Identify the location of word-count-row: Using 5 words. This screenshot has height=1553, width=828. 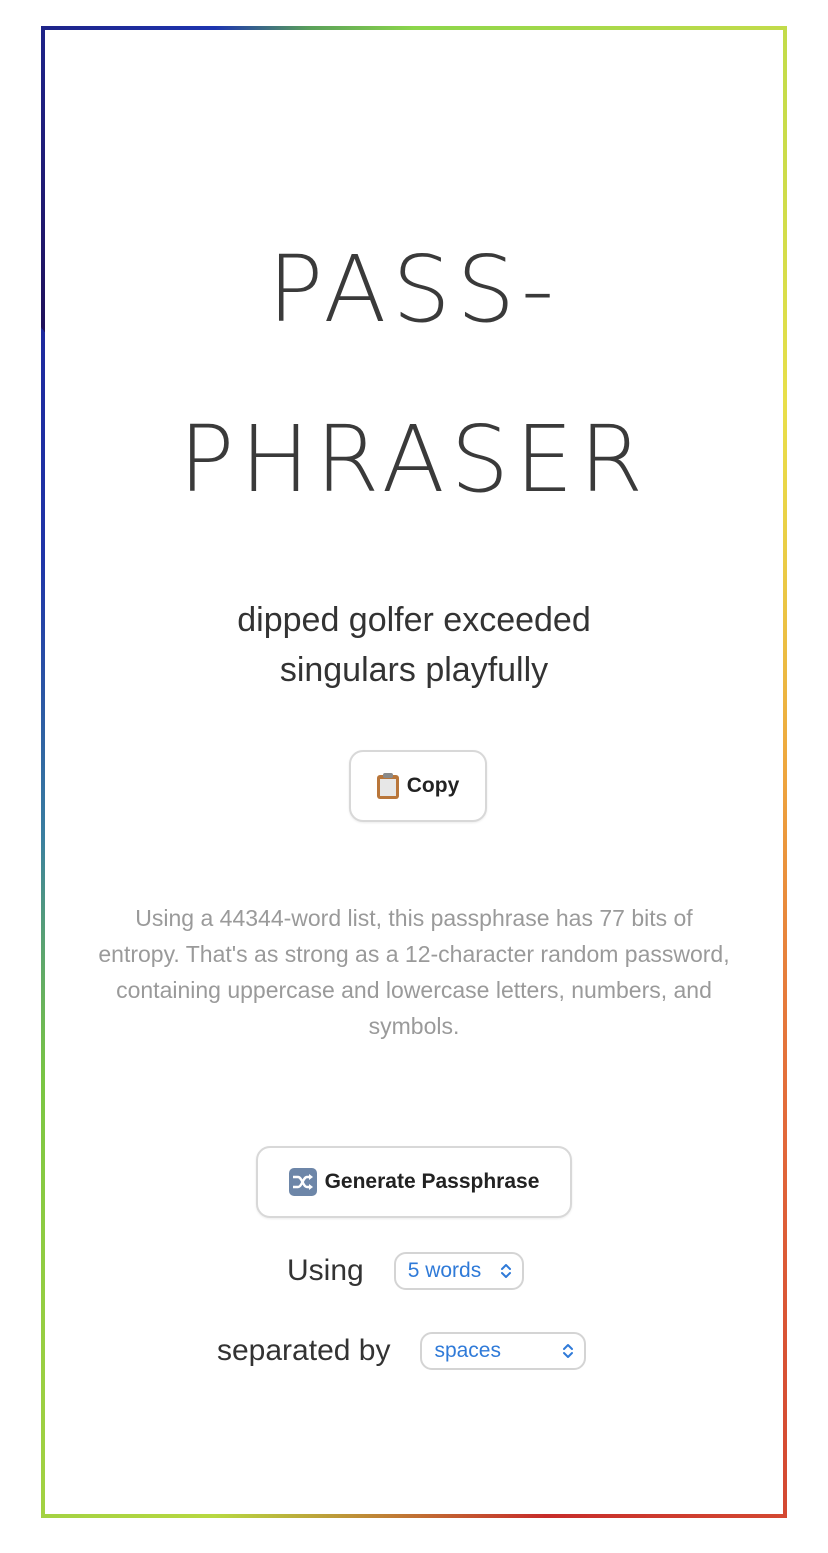
(405, 1271).